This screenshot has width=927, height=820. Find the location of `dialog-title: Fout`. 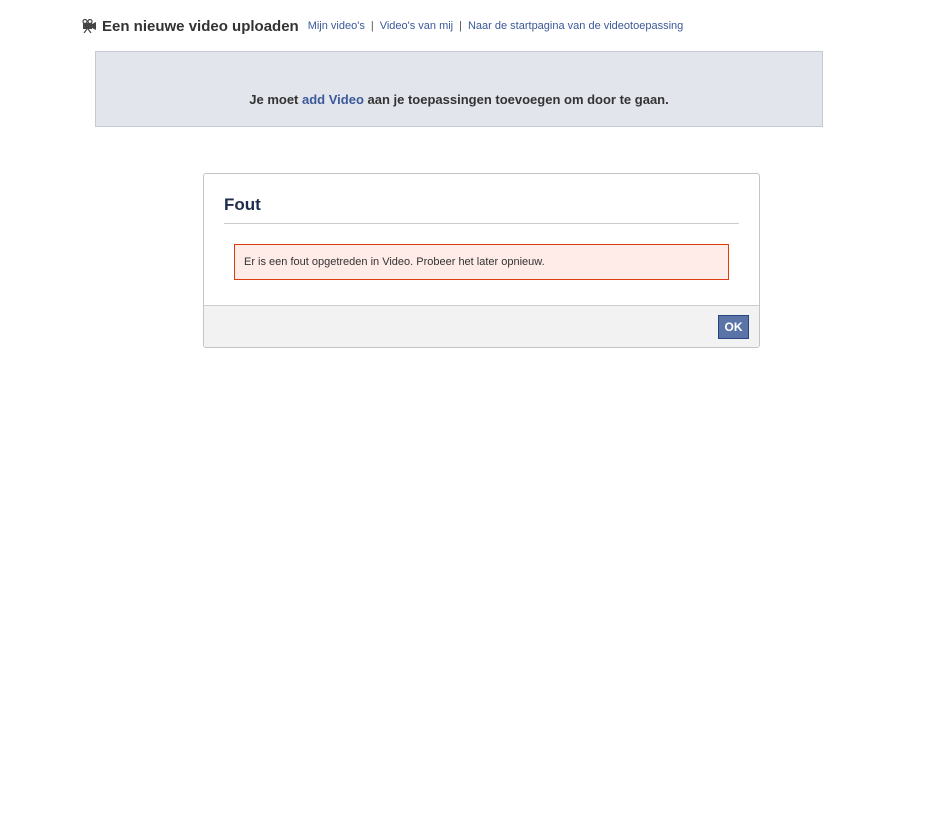

dialog-title: Fout is located at coordinates (242, 204).